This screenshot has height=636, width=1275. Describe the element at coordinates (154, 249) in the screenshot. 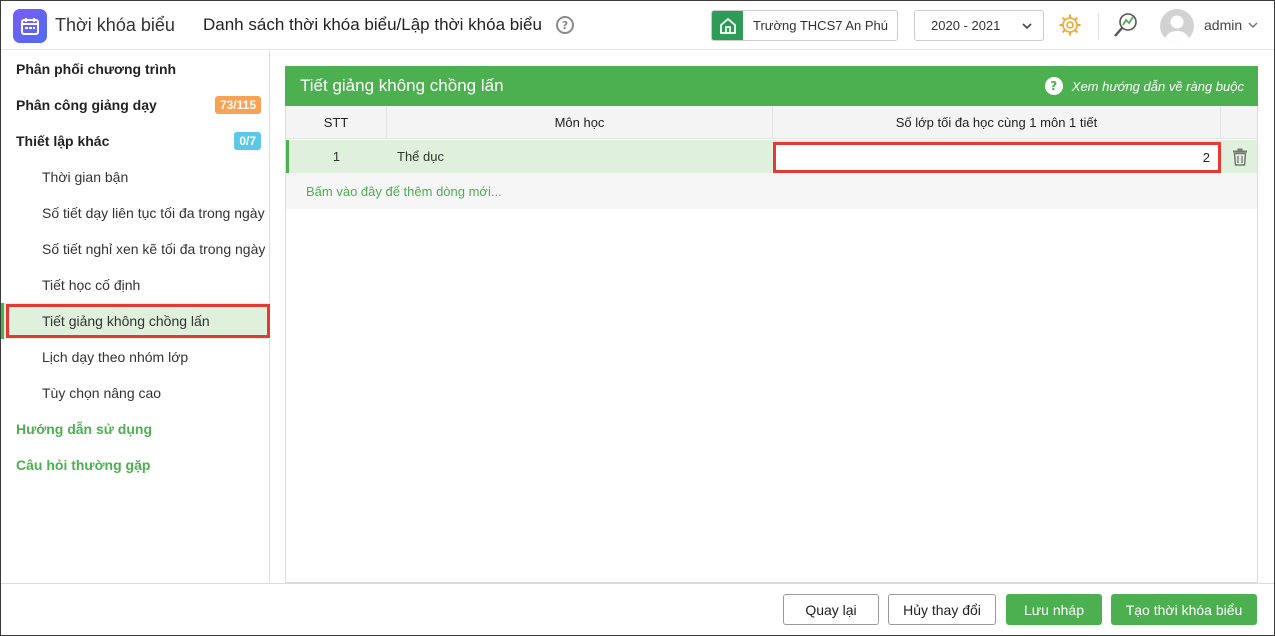

I see `sidebar-item-label: Số tiết nghỉ xen kẽ tối đa trong ngày` at that location.